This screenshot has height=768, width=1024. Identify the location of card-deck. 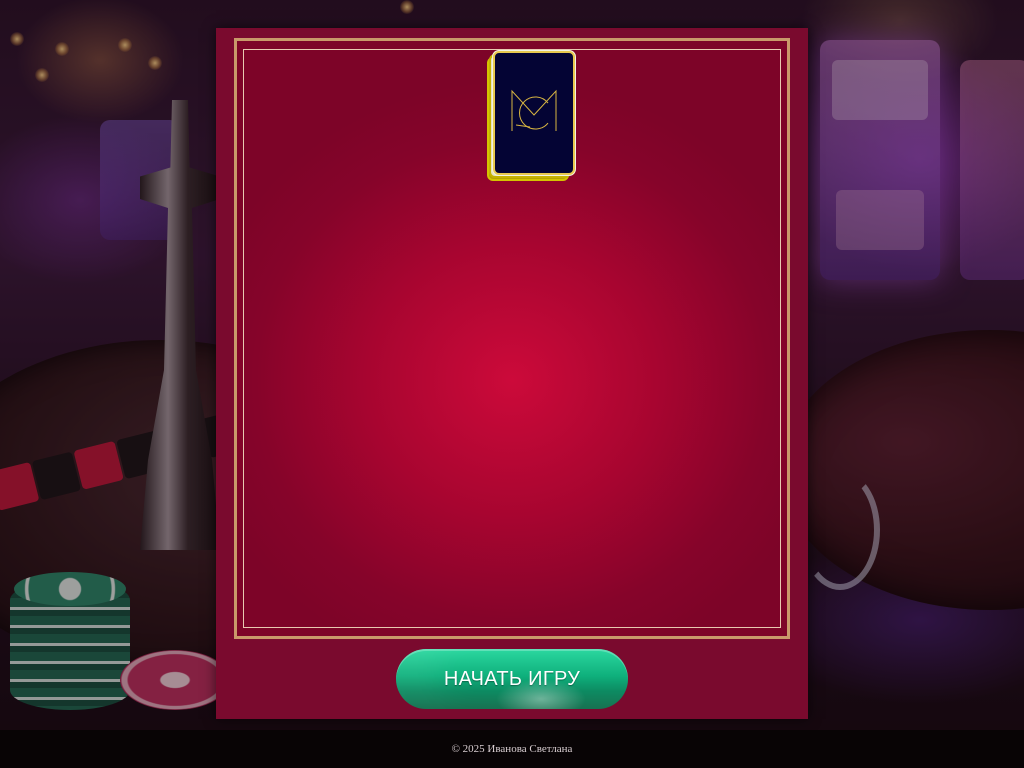
(531, 116).